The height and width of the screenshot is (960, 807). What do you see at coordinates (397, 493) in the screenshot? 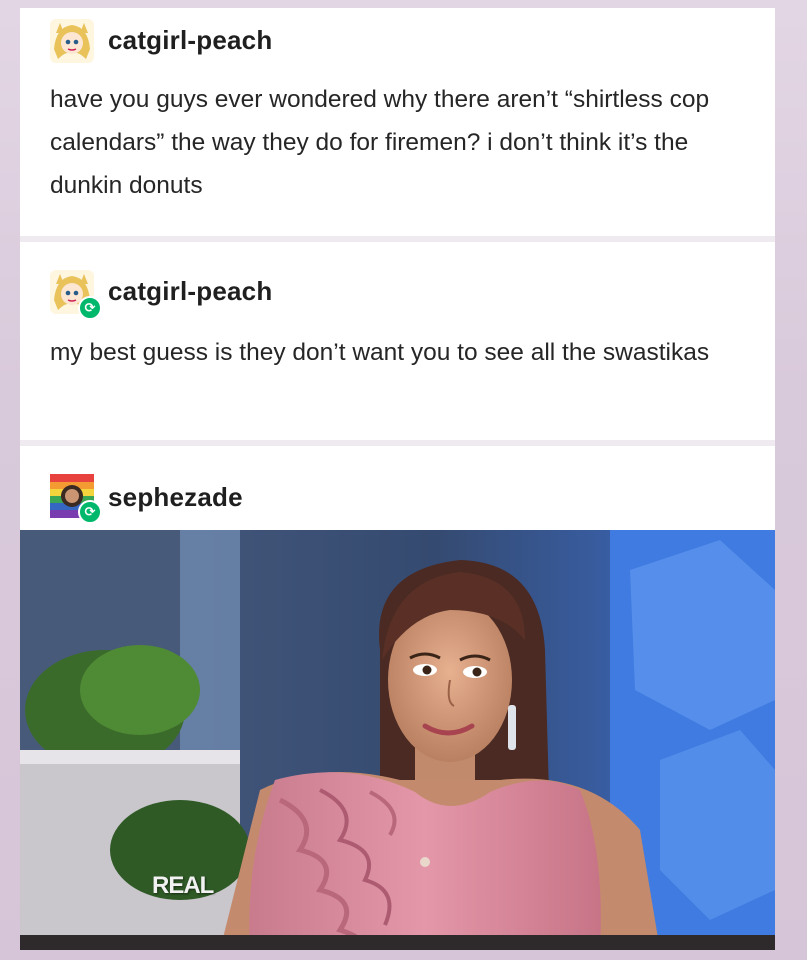
I see `reblog-post: ⟳ sephezade` at bounding box center [397, 493].